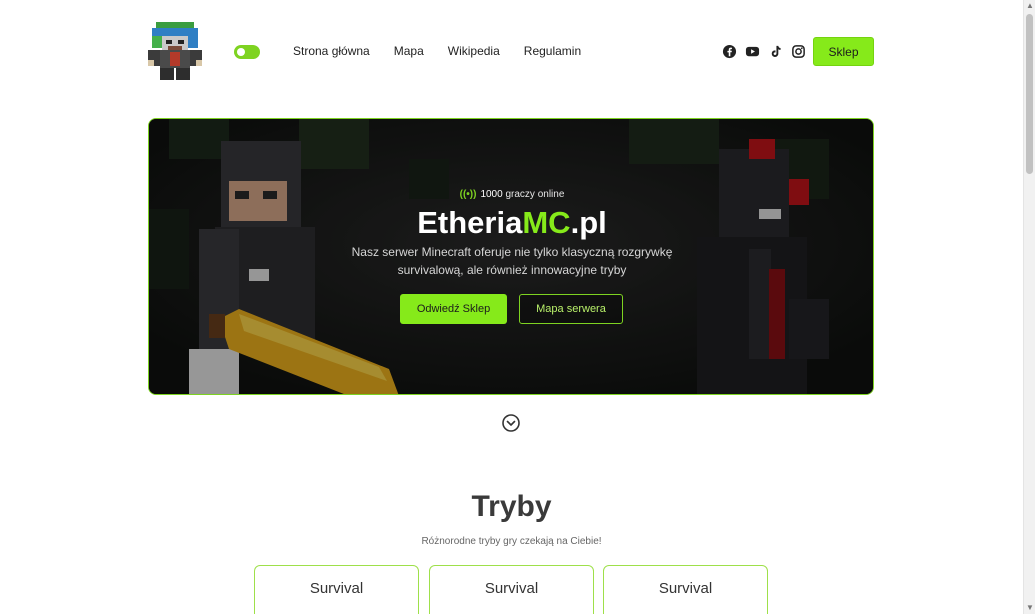 This screenshot has height=614, width=1035. What do you see at coordinates (1029, 6) in the screenshot?
I see `scroll-up-icon: ▲` at bounding box center [1029, 6].